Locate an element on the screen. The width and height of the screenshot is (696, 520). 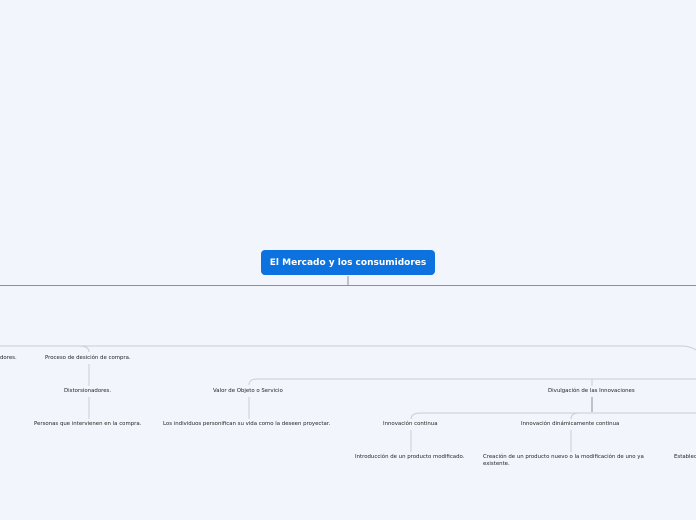
node-distorsionadores: Distorsionadores. is located at coordinates (87, 391).